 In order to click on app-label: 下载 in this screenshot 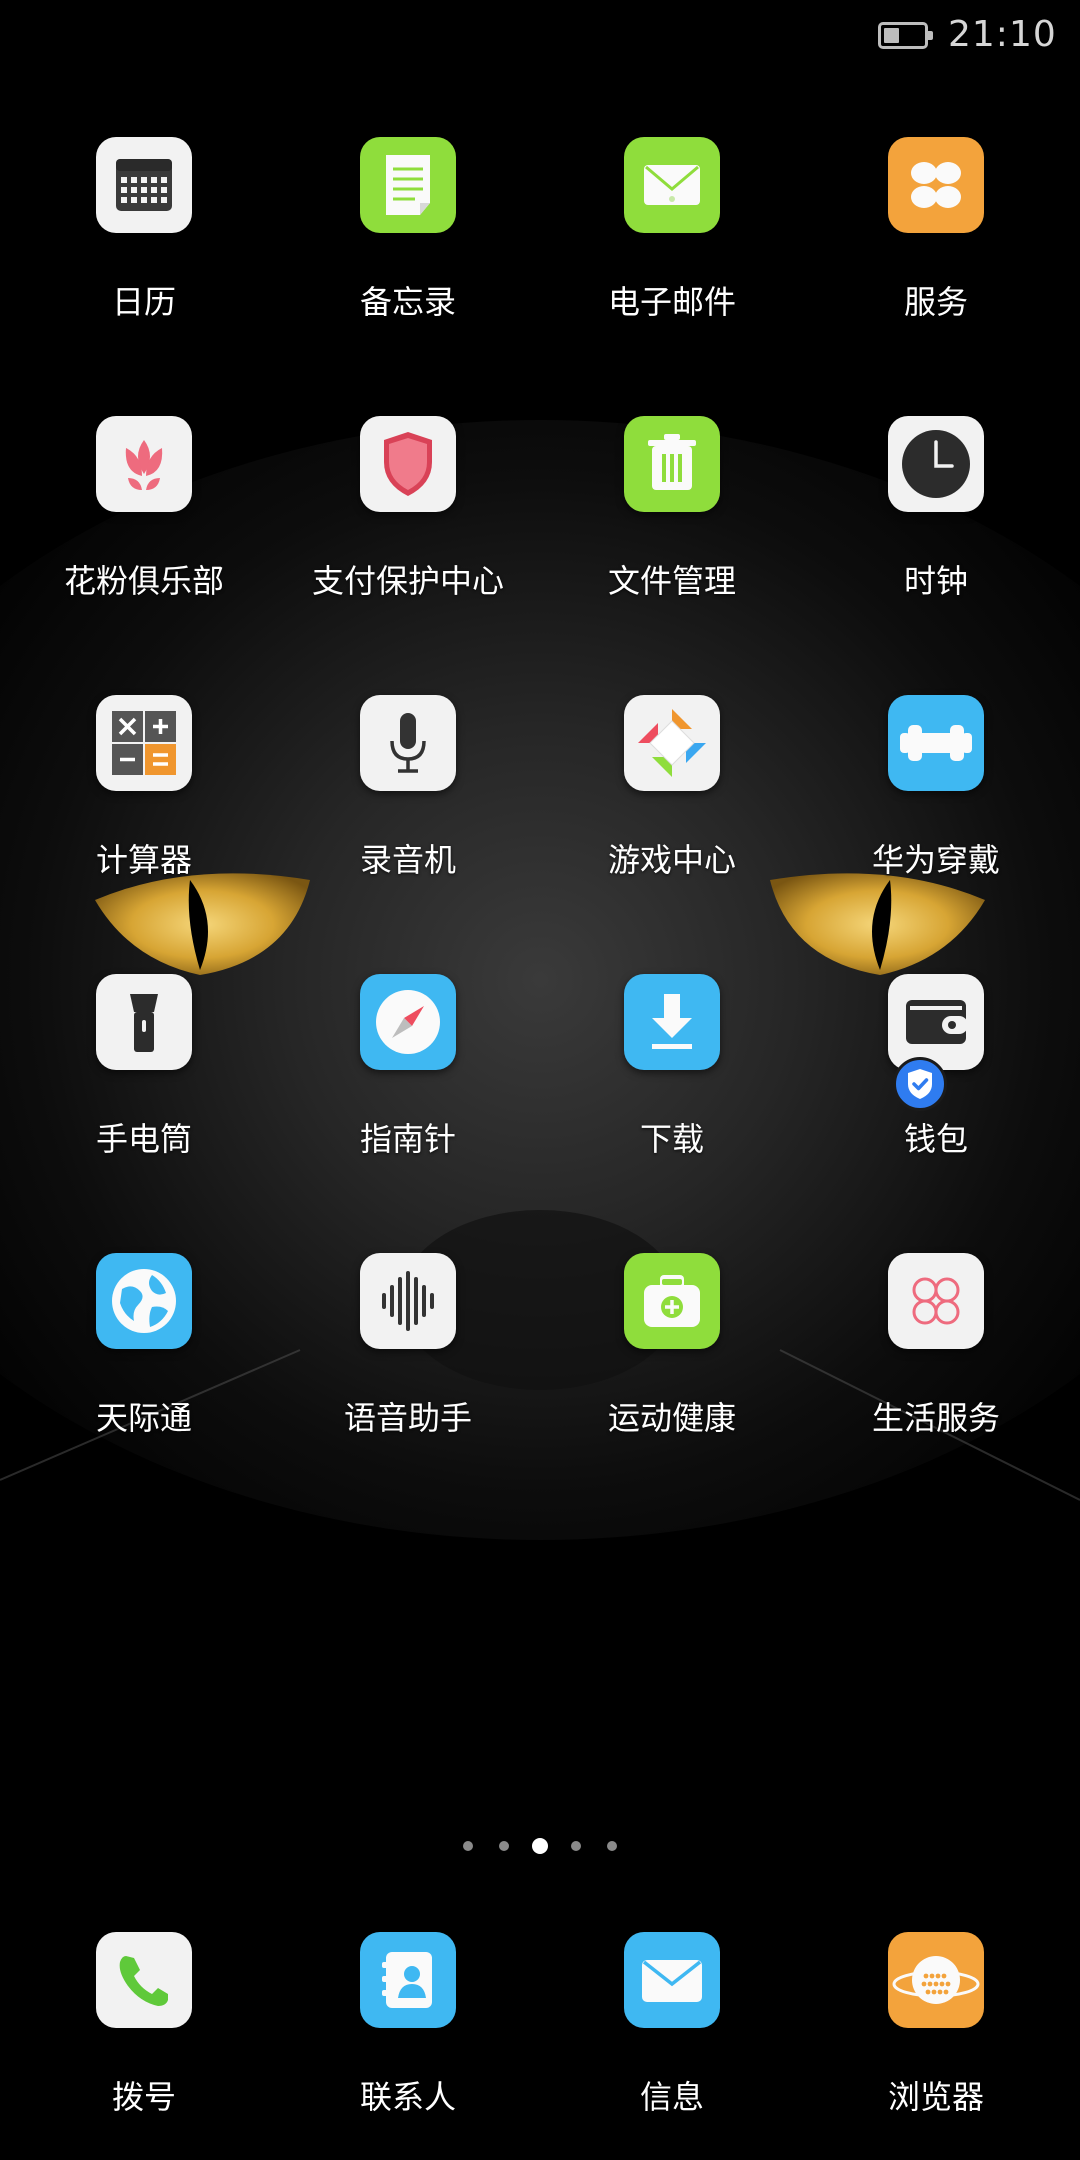, I will do `click(671, 1139)`.